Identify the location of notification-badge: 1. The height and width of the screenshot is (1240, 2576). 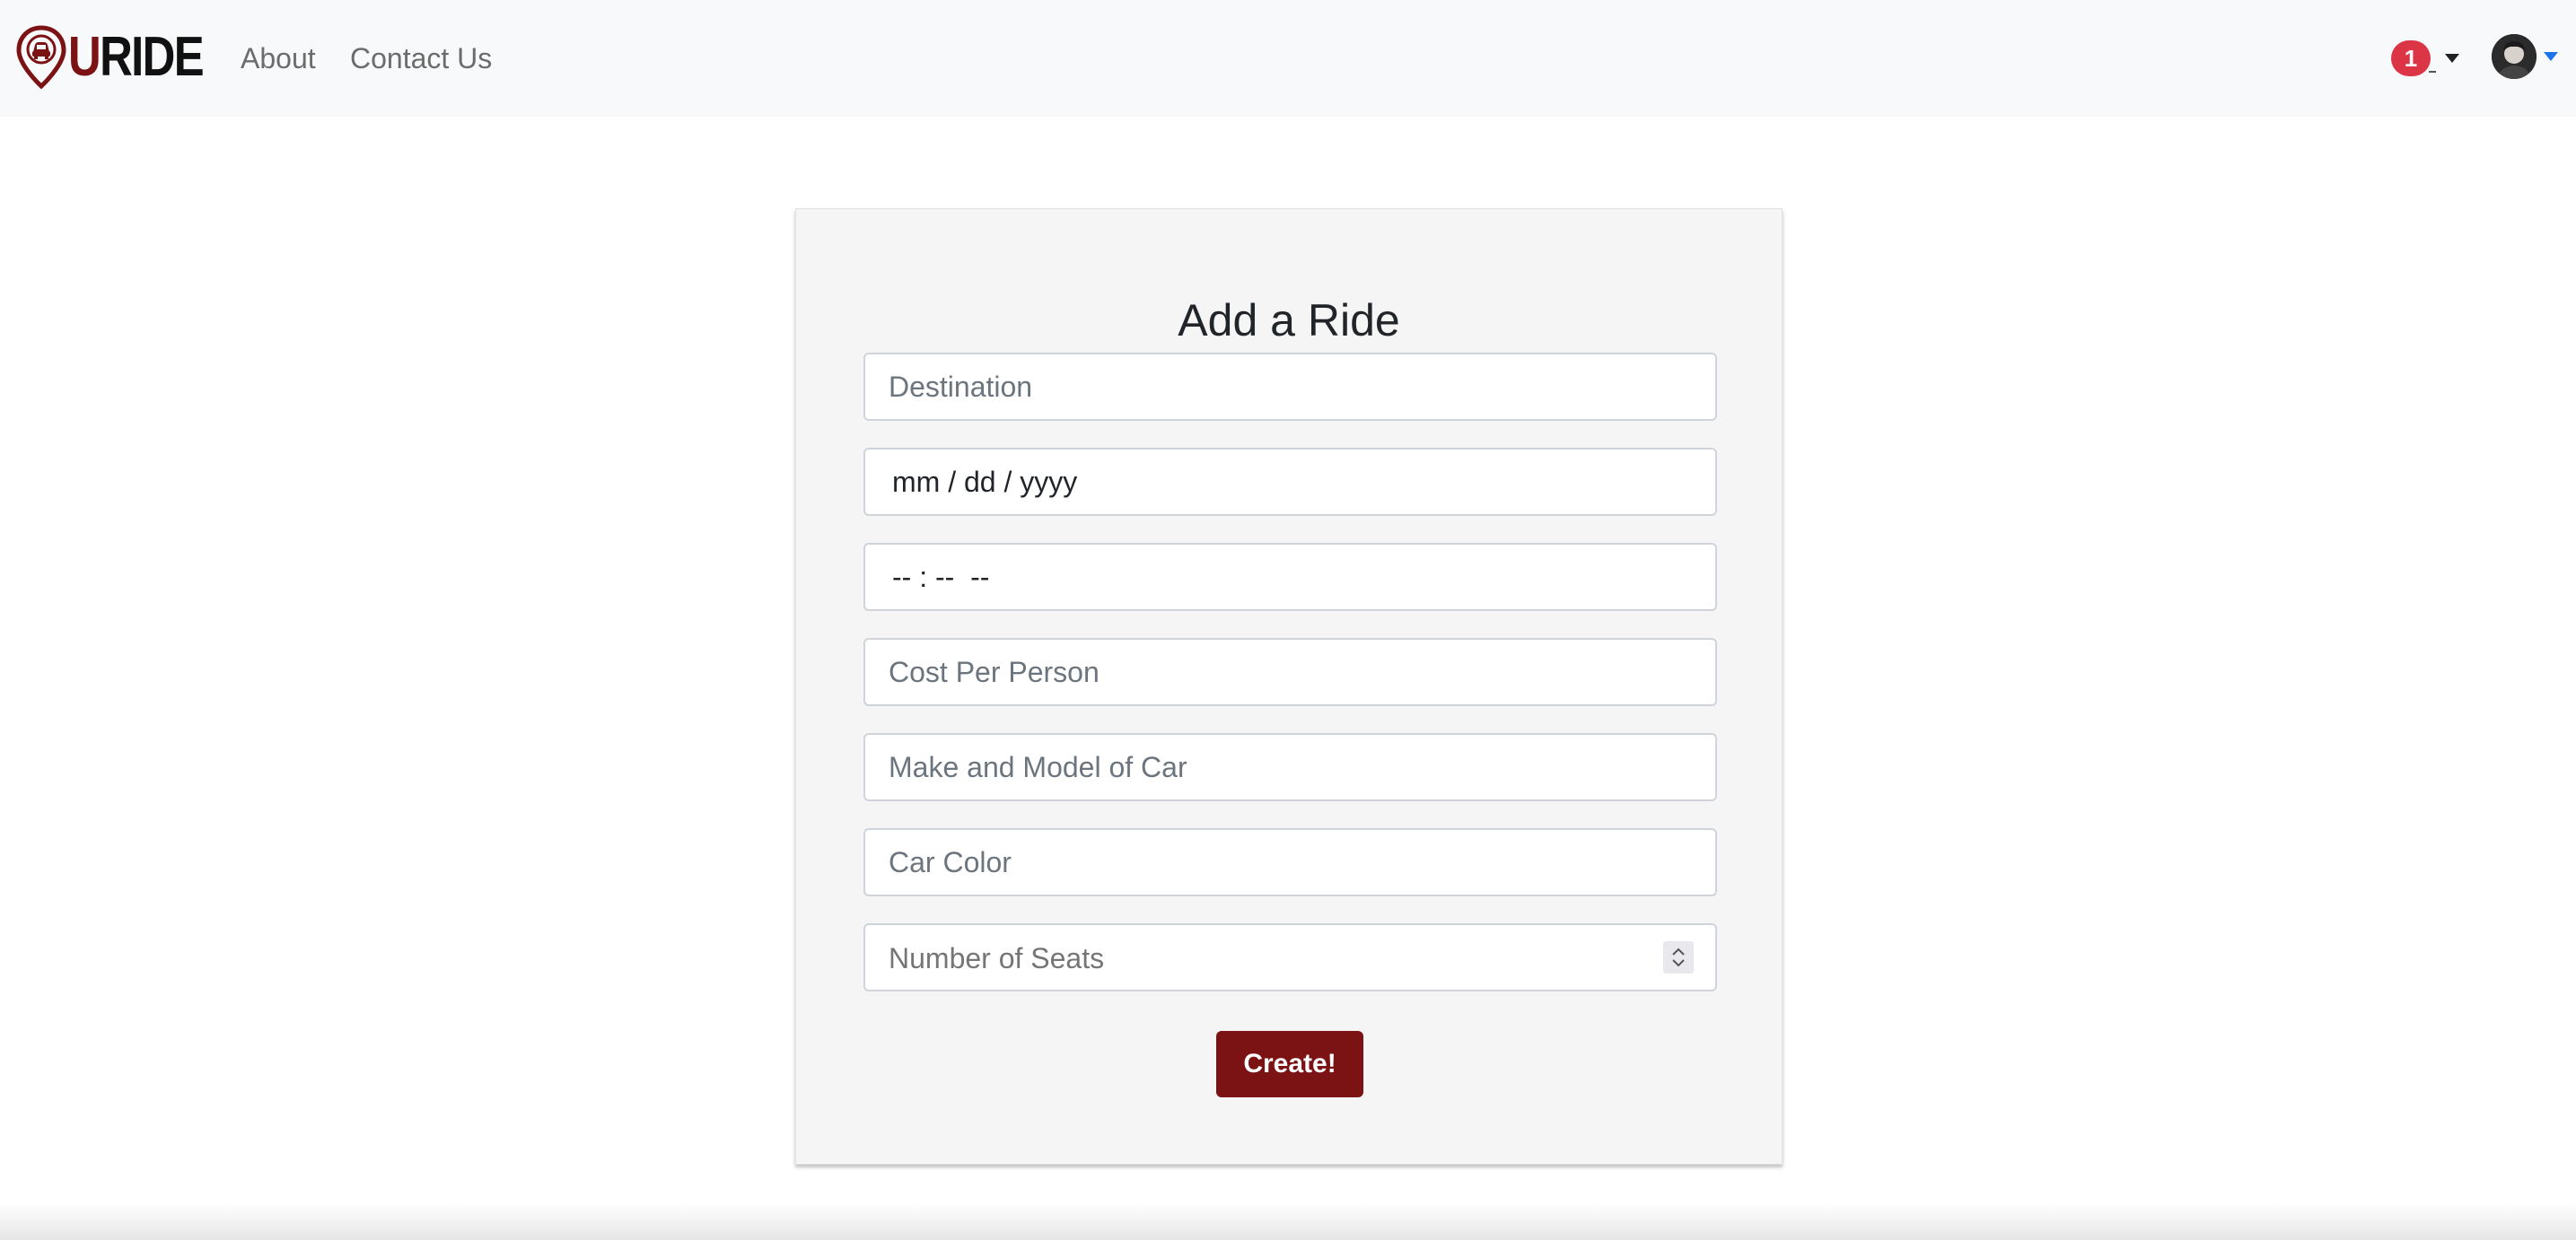
(2411, 58).